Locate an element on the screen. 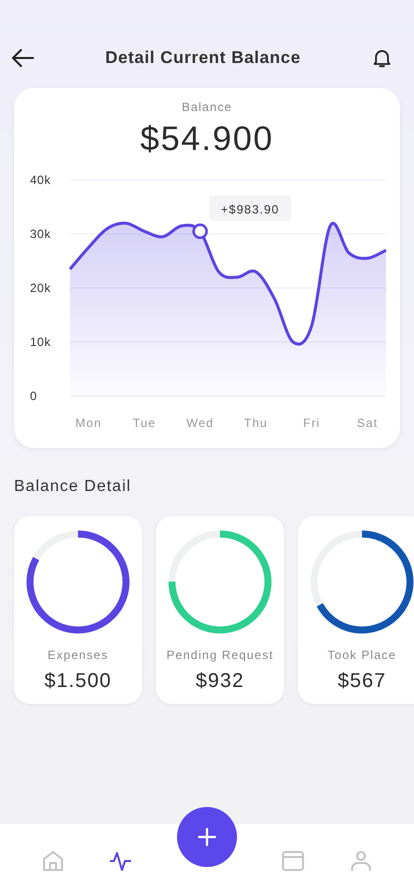 This screenshot has height=896, width=414. detail-label: Pending Request is located at coordinates (220, 655).